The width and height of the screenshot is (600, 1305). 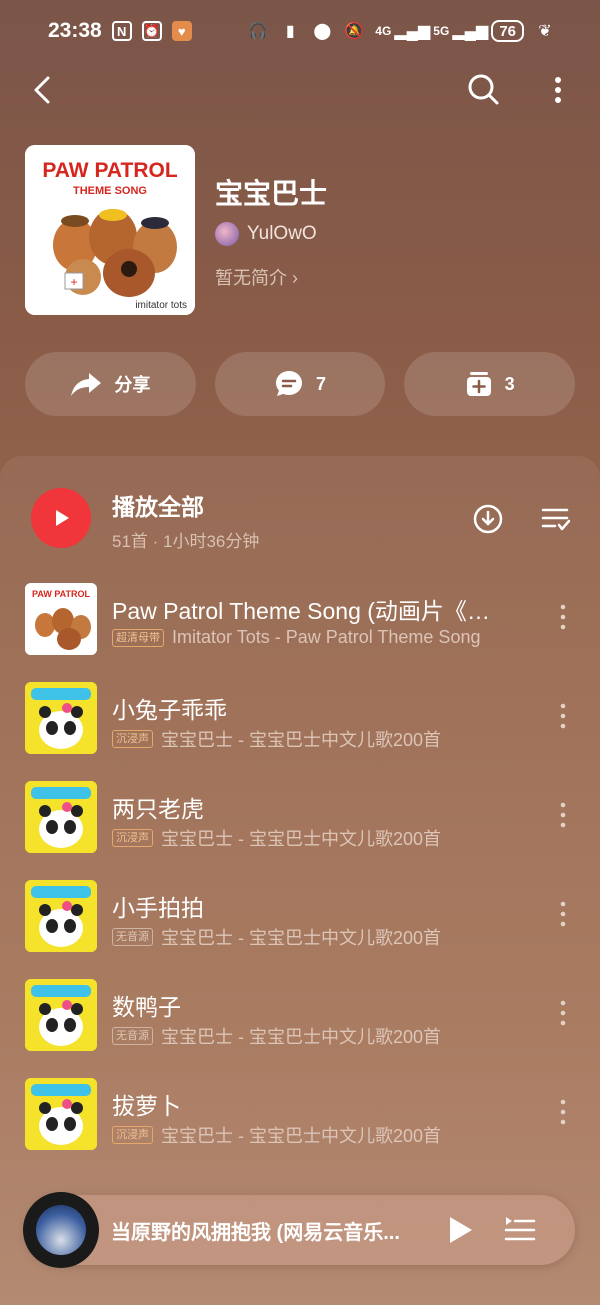 I want to click on back-button, so click(x=44, y=90).